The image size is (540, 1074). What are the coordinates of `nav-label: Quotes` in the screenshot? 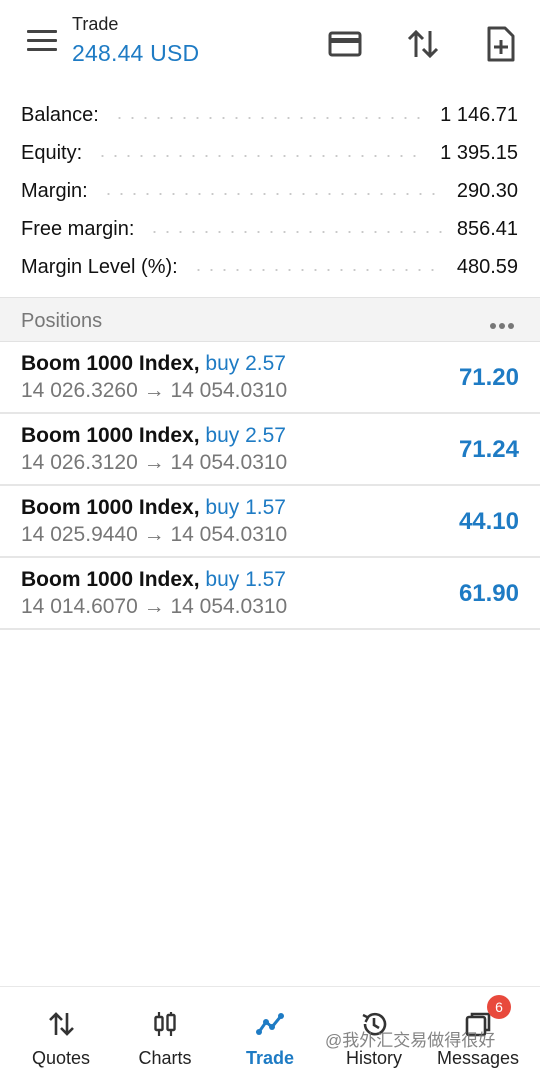 It's located at (61, 1058).